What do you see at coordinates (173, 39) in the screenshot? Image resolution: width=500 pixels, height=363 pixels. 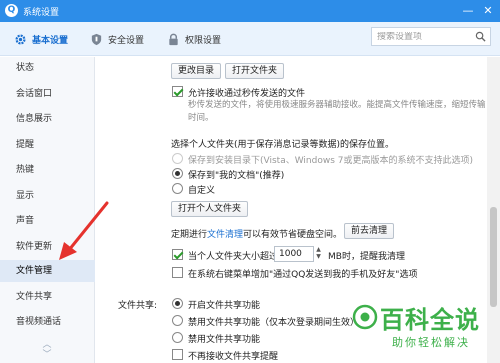 I see `lock-icon` at bounding box center [173, 39].